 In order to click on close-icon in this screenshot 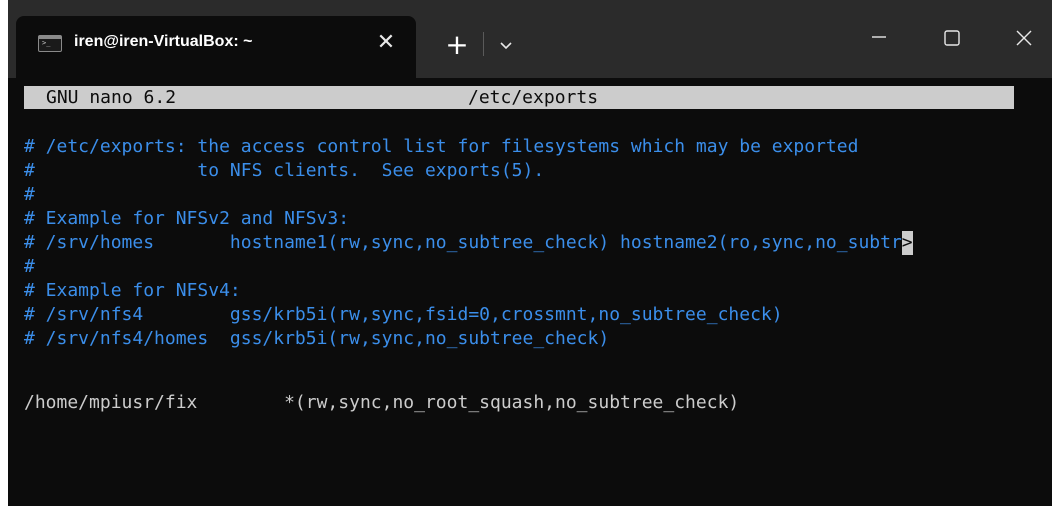, I will do `click(1024, 38)`.